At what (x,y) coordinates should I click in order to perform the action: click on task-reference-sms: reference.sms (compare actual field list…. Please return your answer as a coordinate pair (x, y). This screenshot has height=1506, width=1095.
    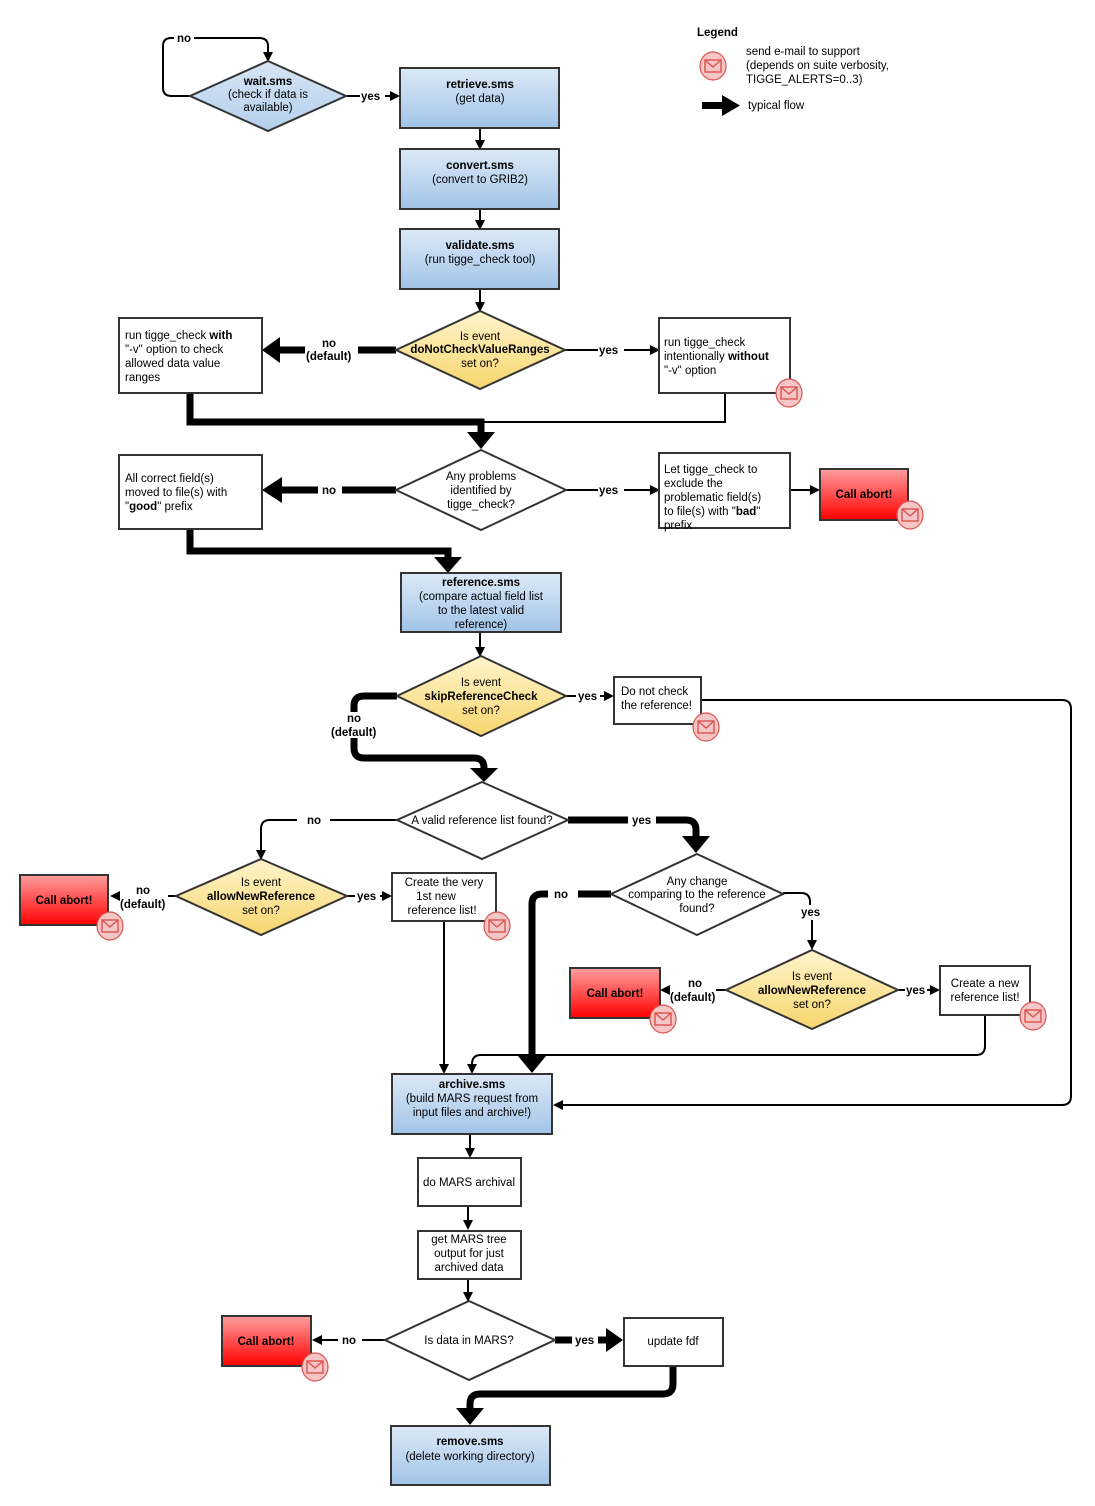
    Looking at the image, I should click on (481, 602).